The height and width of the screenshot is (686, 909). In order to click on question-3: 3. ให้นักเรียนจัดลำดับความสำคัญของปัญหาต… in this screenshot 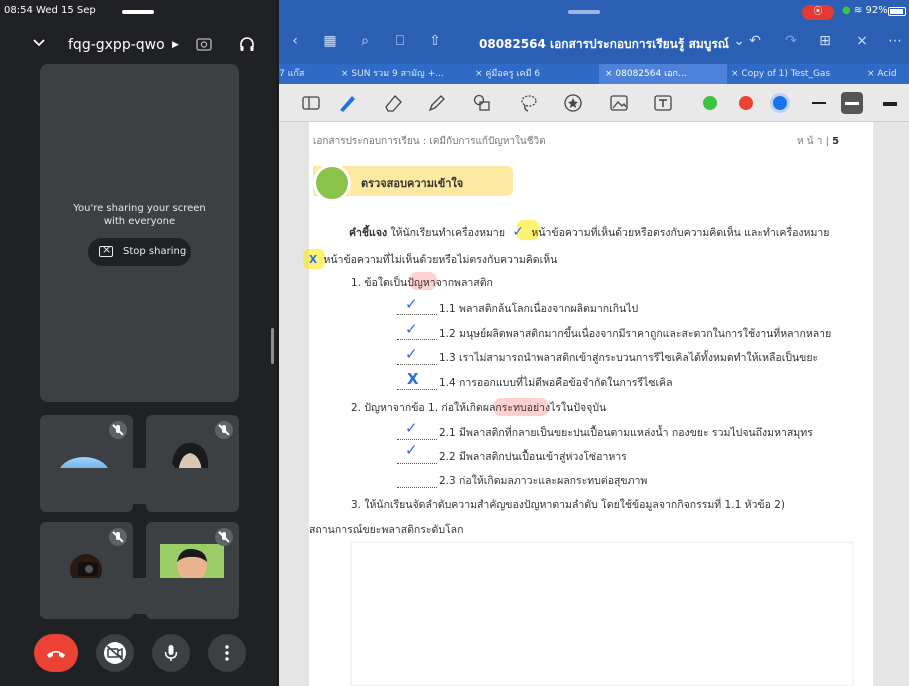, I will do `click(568, 505)`.